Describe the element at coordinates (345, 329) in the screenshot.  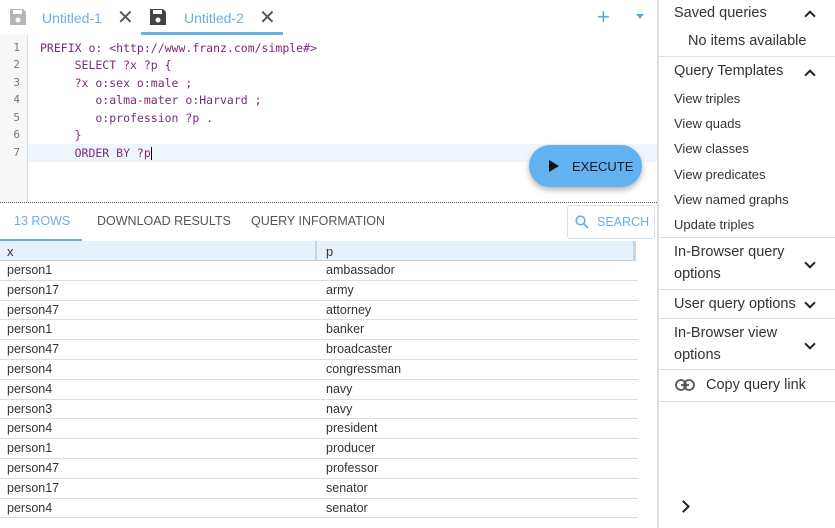
I see `cell-p: banker` at that location.